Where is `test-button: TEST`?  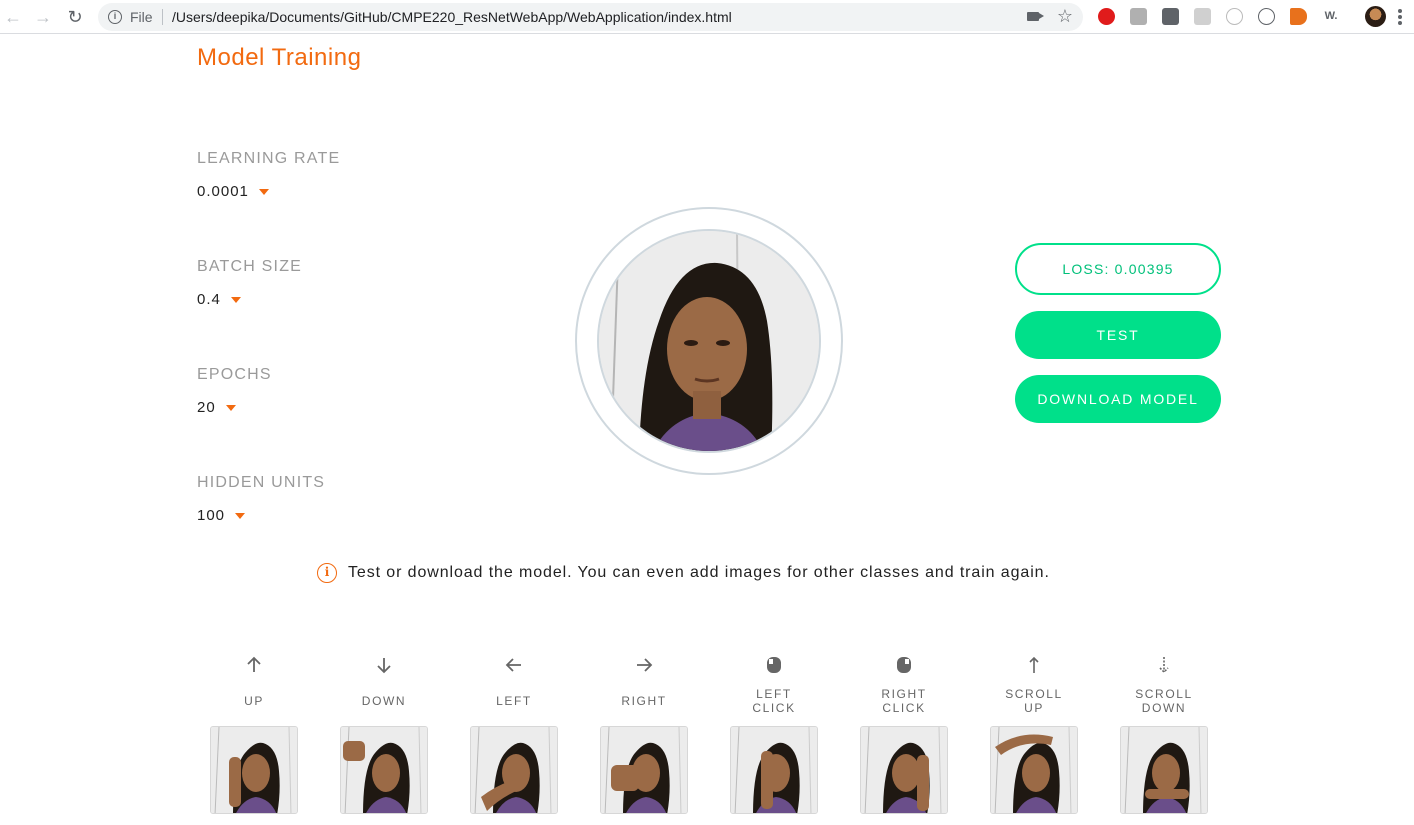
test-button: TEST is located at coordinates (1118, 335).